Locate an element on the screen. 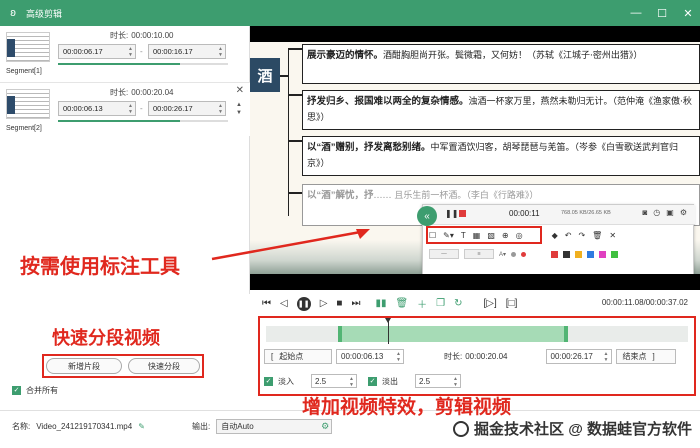  undo-icon: ↶ is located at coordinates (568, 235).